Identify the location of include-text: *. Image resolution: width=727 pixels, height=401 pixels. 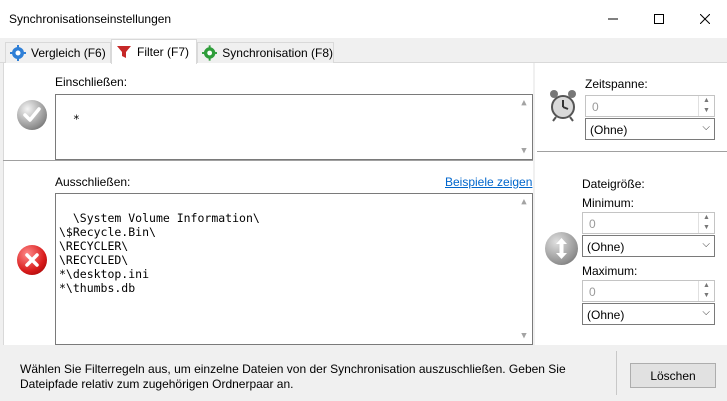
(76, 119).